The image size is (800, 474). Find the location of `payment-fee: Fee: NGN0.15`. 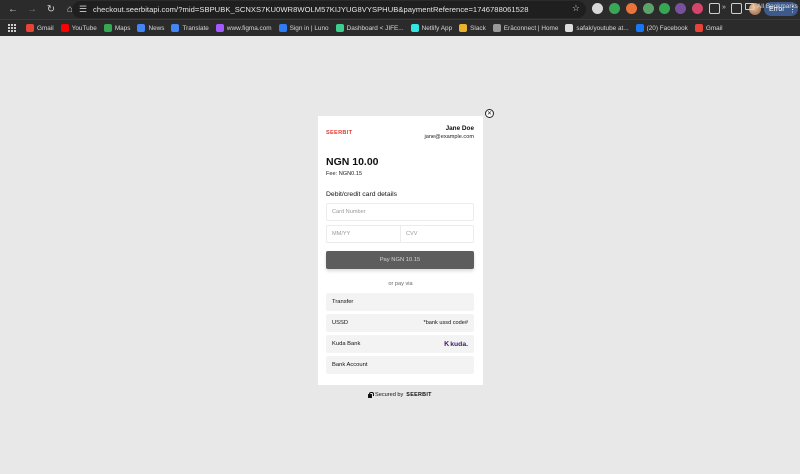

payment-fee: Fee: NGN0.15 is located at coordinates (344, 174).